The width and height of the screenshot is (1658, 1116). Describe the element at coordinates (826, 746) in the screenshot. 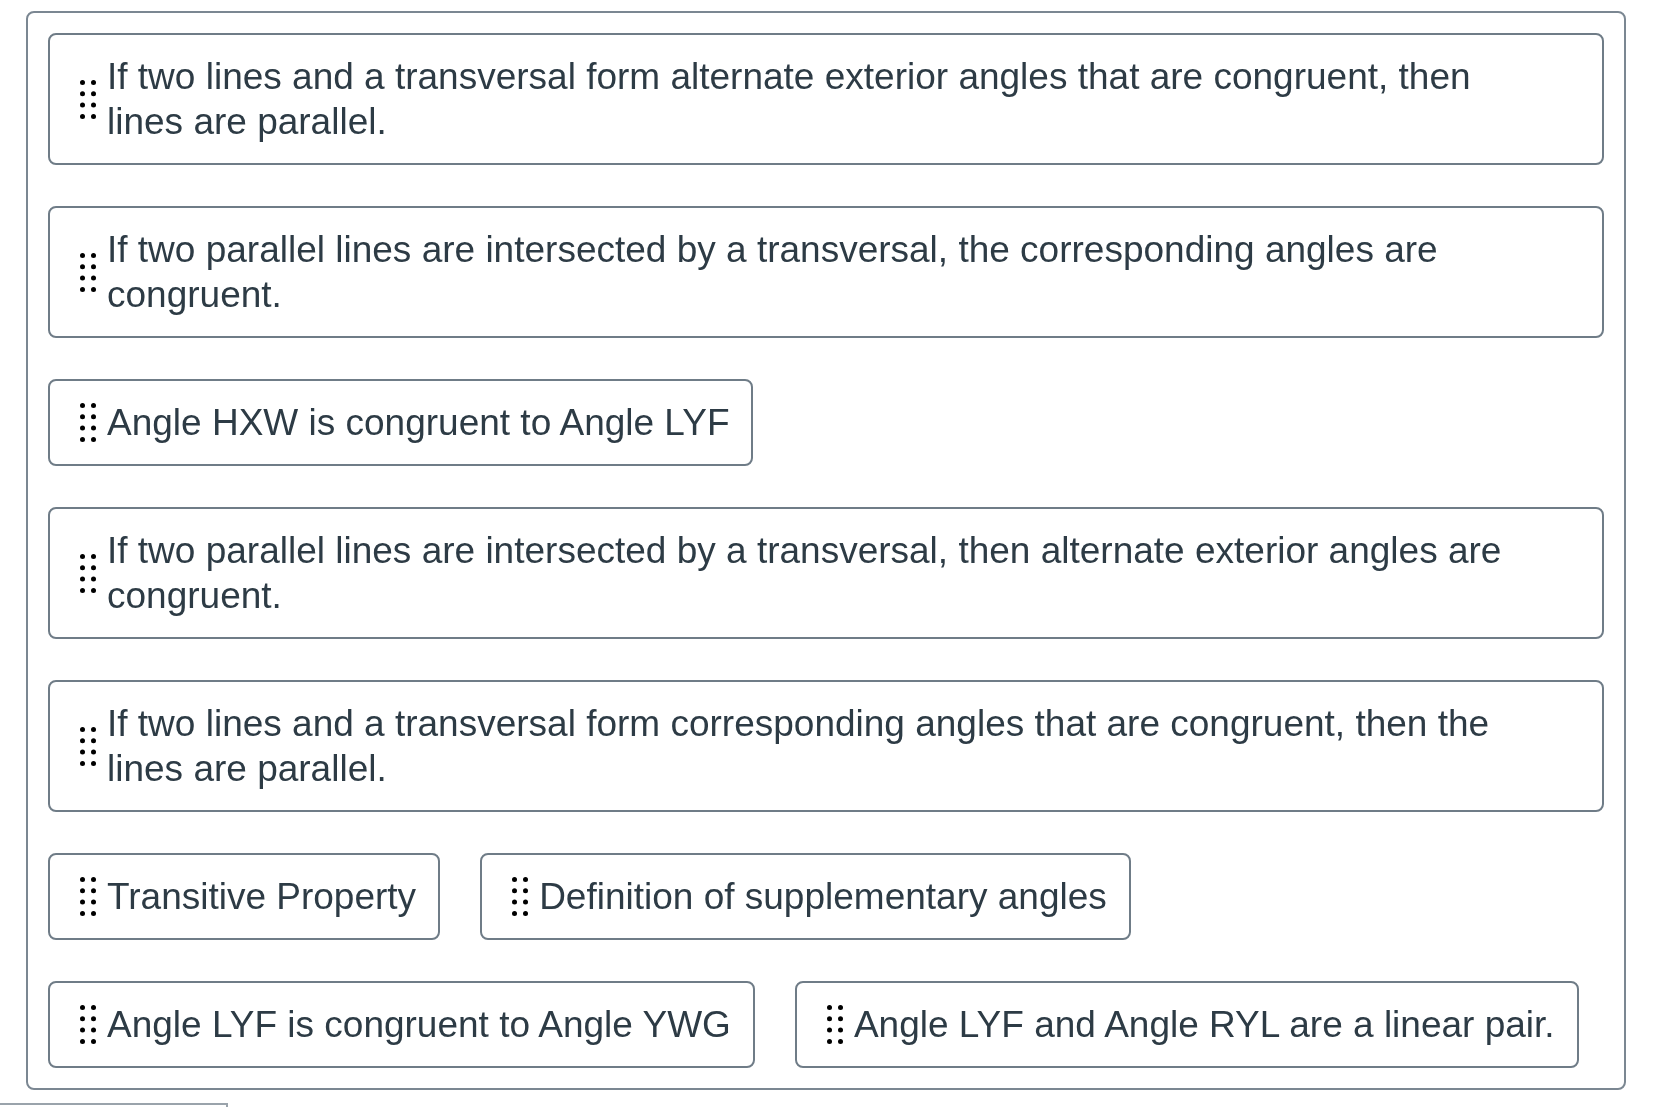

I see `answer-tile: If two lines and a transversal form corresponding angles that are congruent, then the lines are parallel.` at that location.